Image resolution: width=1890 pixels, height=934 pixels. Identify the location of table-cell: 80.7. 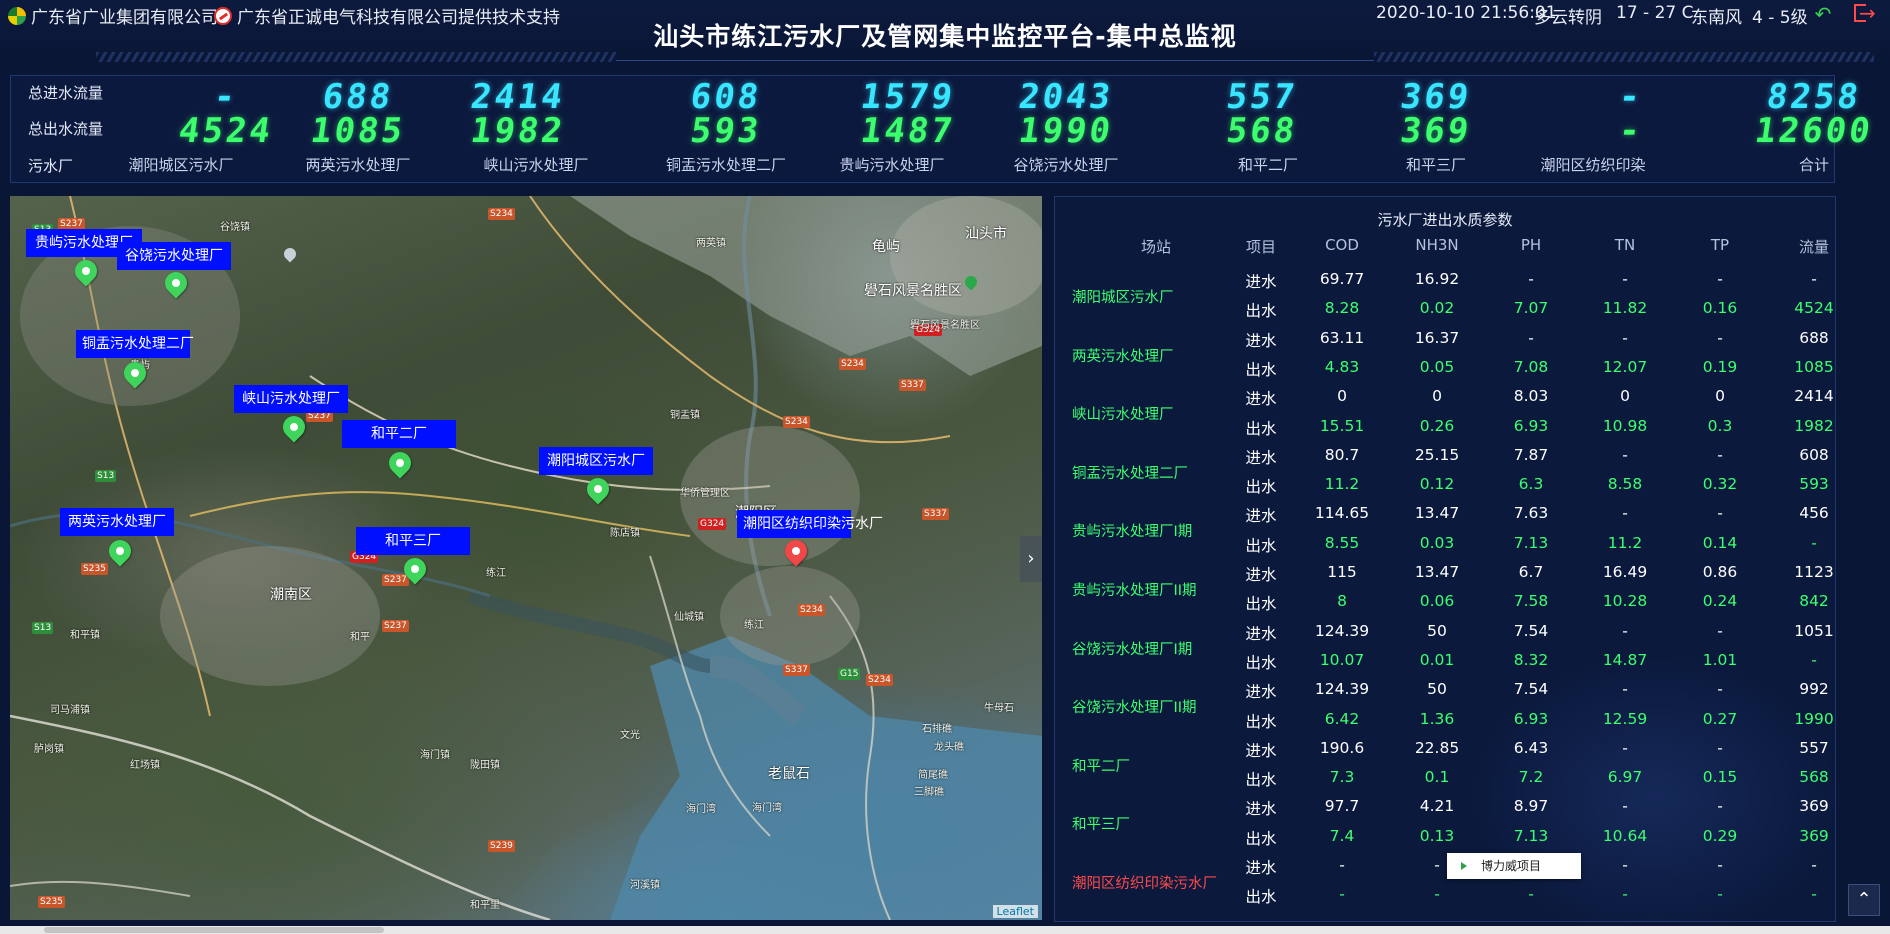
(1342, 454).